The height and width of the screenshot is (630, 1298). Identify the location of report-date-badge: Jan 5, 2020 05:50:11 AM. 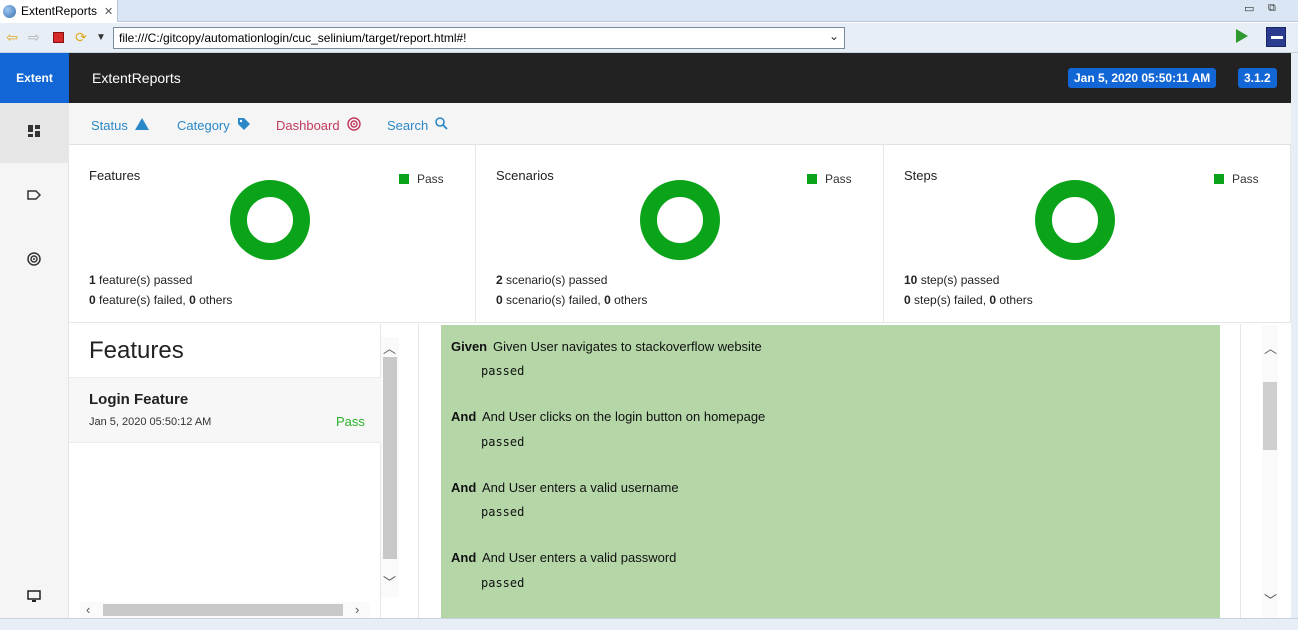
(1142, 78).